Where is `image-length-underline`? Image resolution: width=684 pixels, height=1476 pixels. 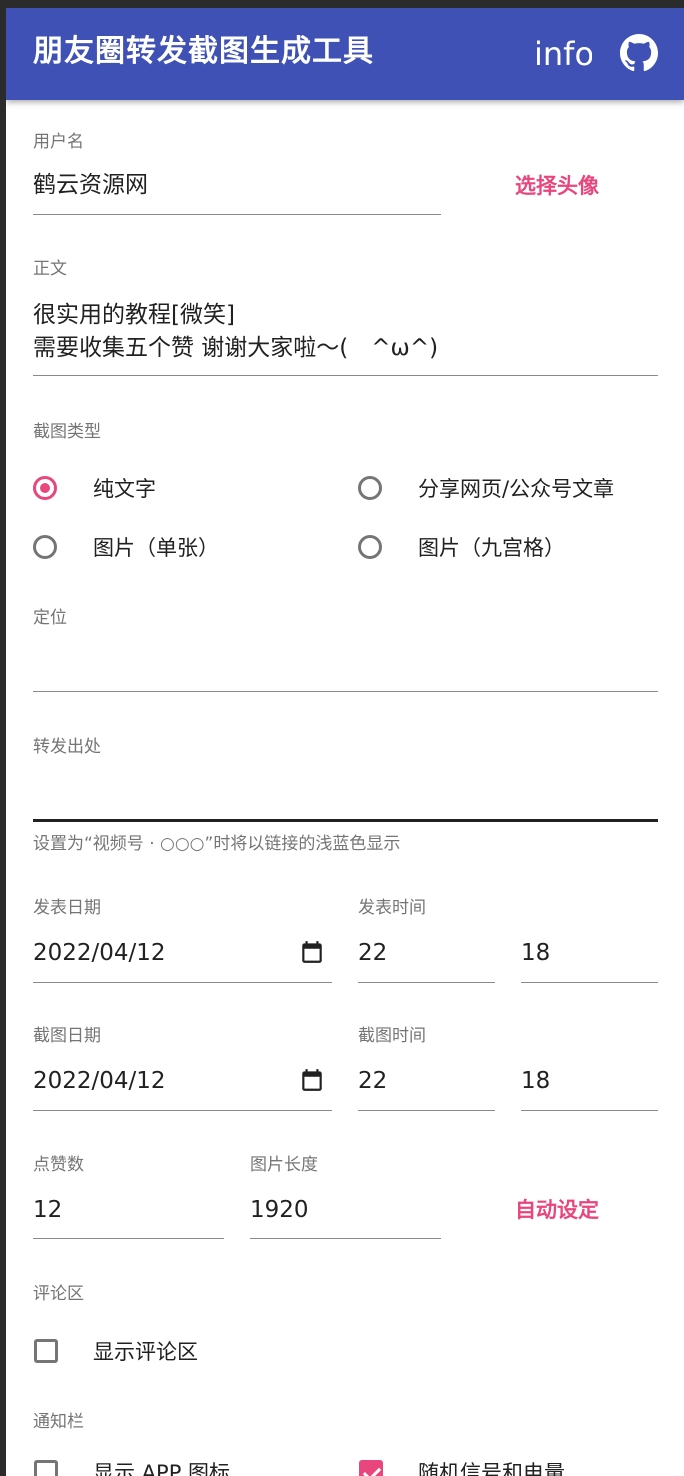
image-length-underline is located at coordinates (345, 1238).